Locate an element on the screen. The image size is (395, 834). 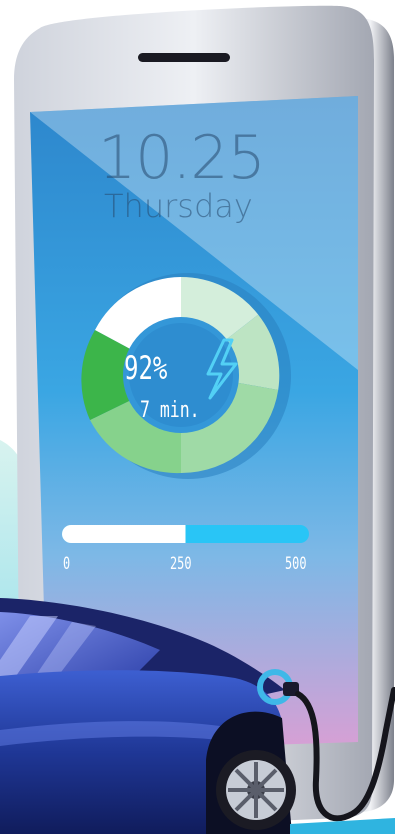
lock-time: 10.25 is located at coordinates (182, 158).